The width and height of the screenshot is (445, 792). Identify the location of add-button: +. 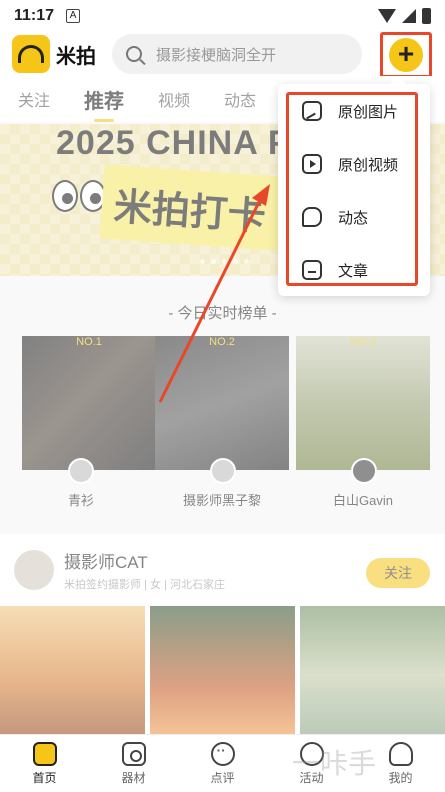
(406, 55).